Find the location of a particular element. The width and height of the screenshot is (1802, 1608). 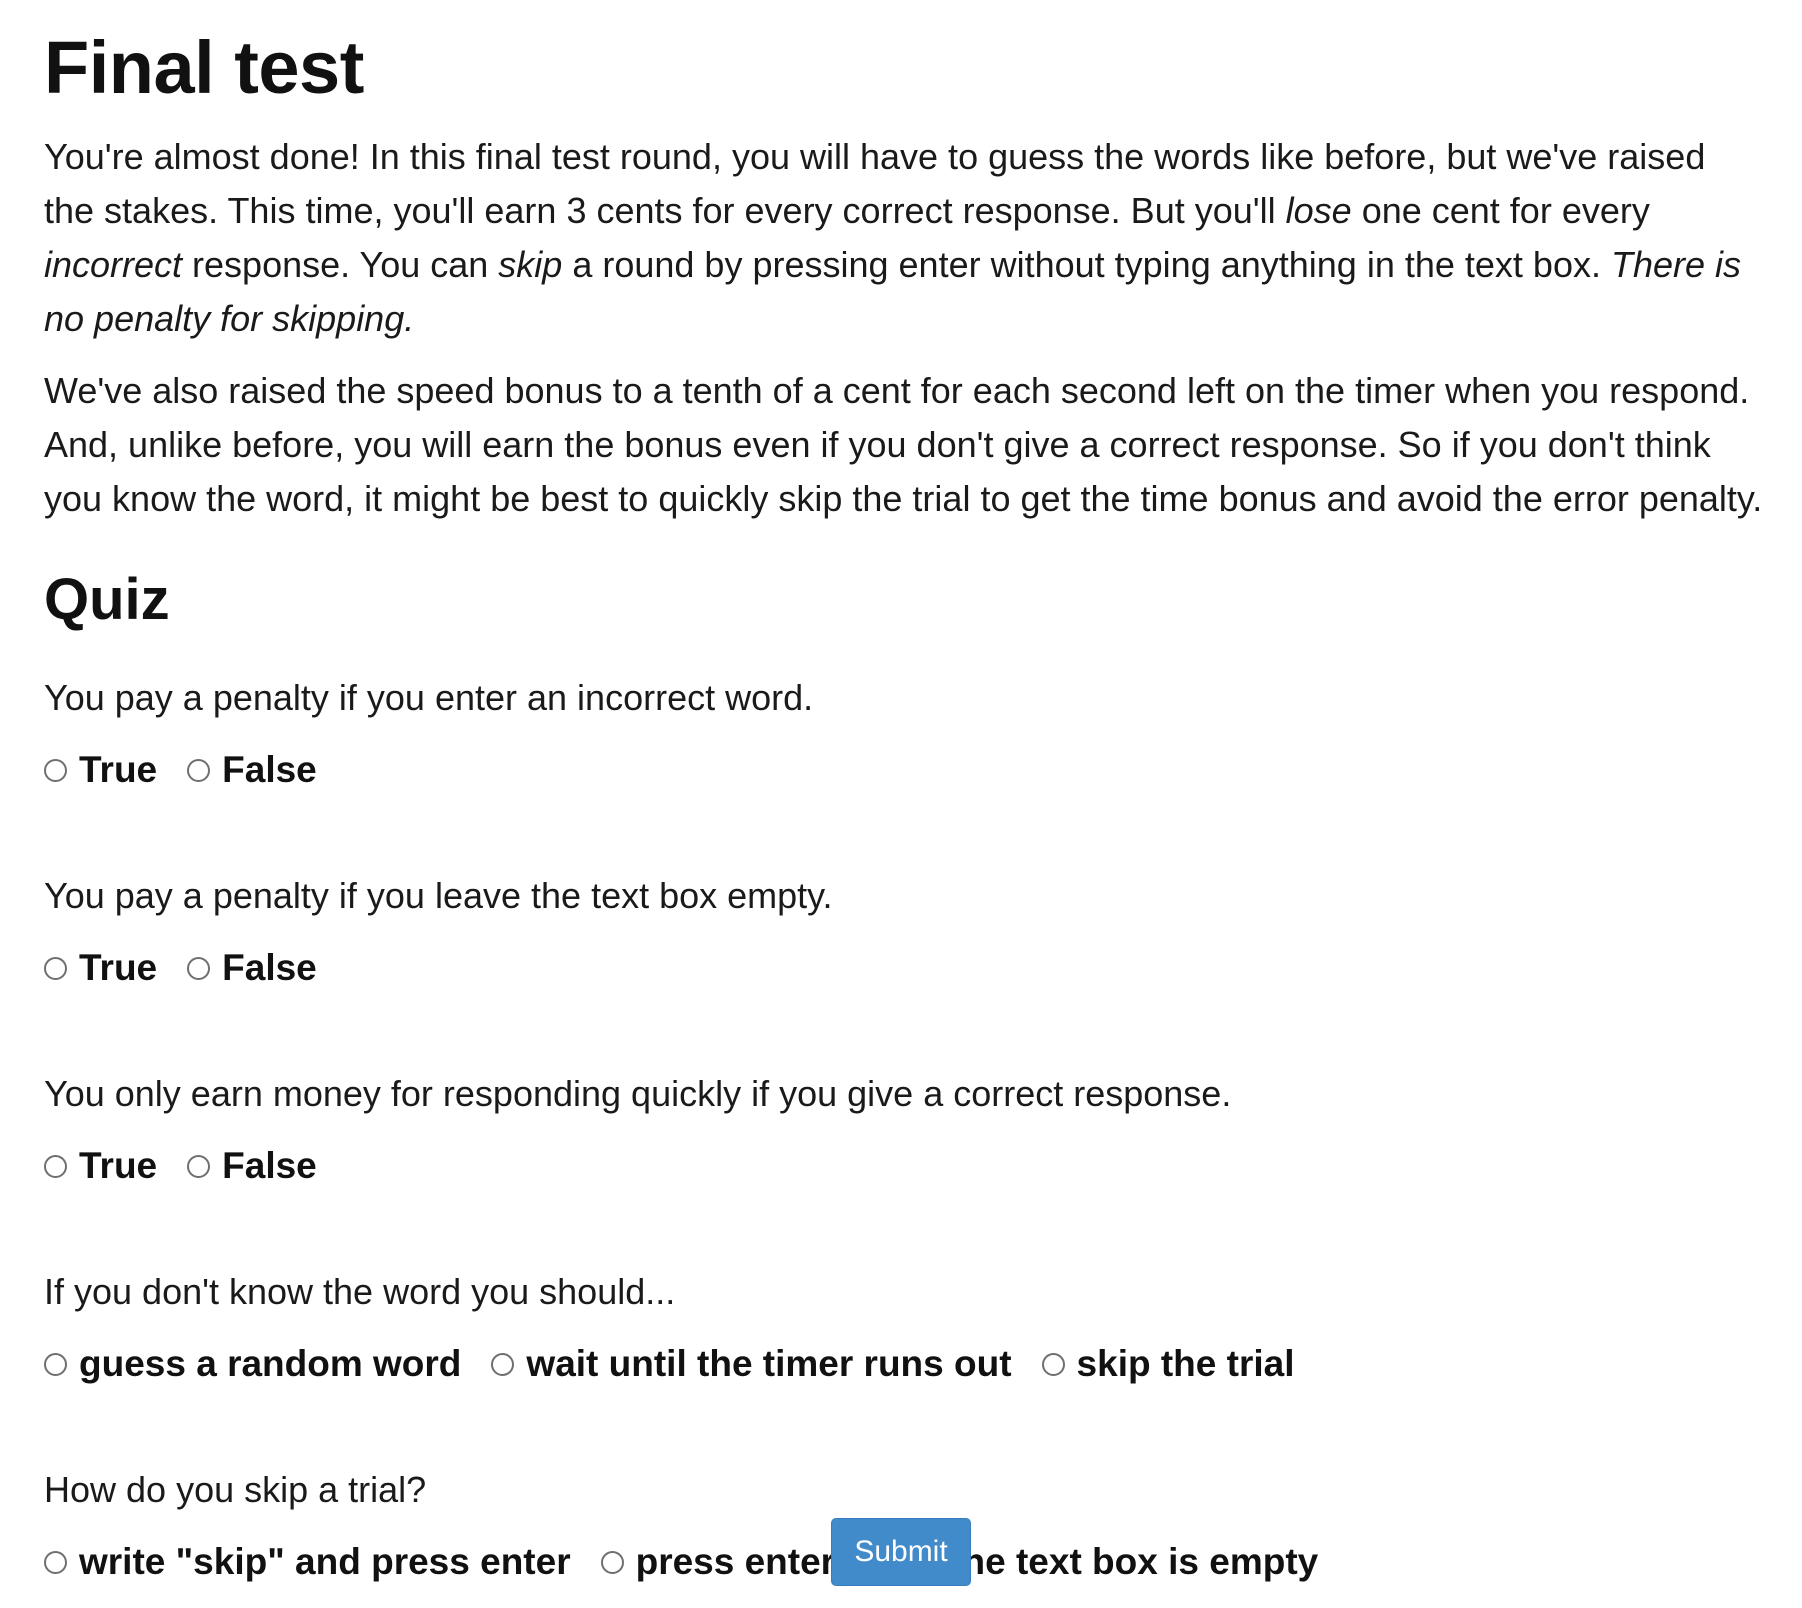

instructions-text: one cent for every is located at coordinates (1500, 210).